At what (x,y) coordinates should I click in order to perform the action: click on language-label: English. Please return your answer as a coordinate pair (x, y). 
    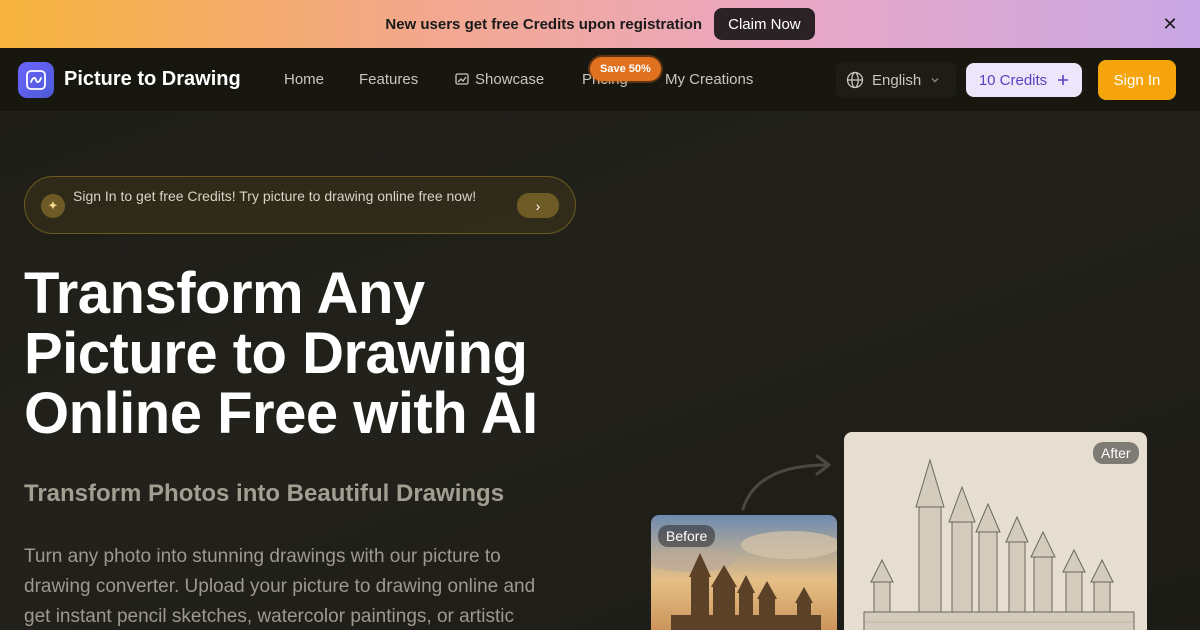
    Looking at the image, I should click on (897, 80).